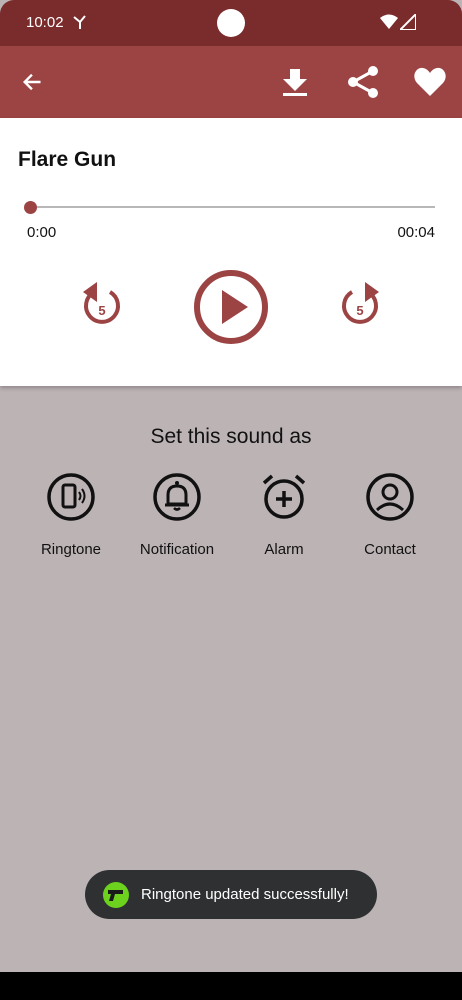 The height and width of the screenshot is (1000, 462). I want to click on download-button, so click(295, 82).